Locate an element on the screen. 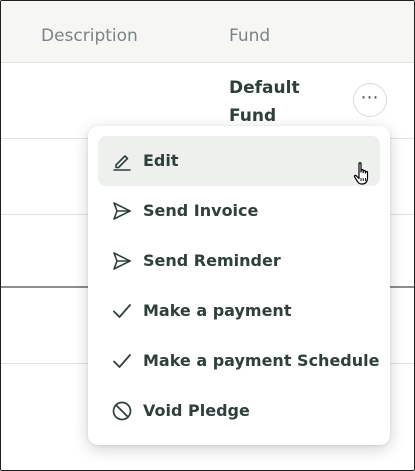  more-icon: ⋯ is located at coordinates (370, 97).